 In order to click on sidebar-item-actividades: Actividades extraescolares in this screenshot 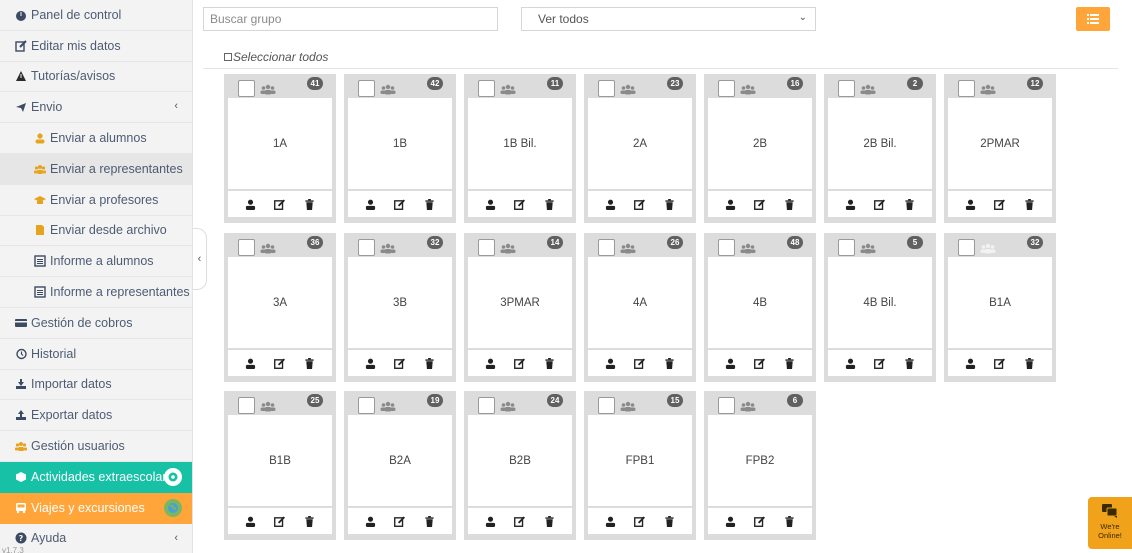, I will do `click(96, 477)`.